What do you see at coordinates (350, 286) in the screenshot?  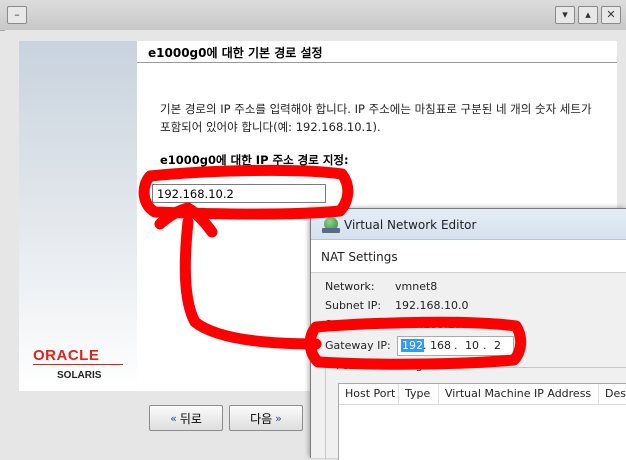 I see `network-label: Network:` at bounding box center [350, 286].